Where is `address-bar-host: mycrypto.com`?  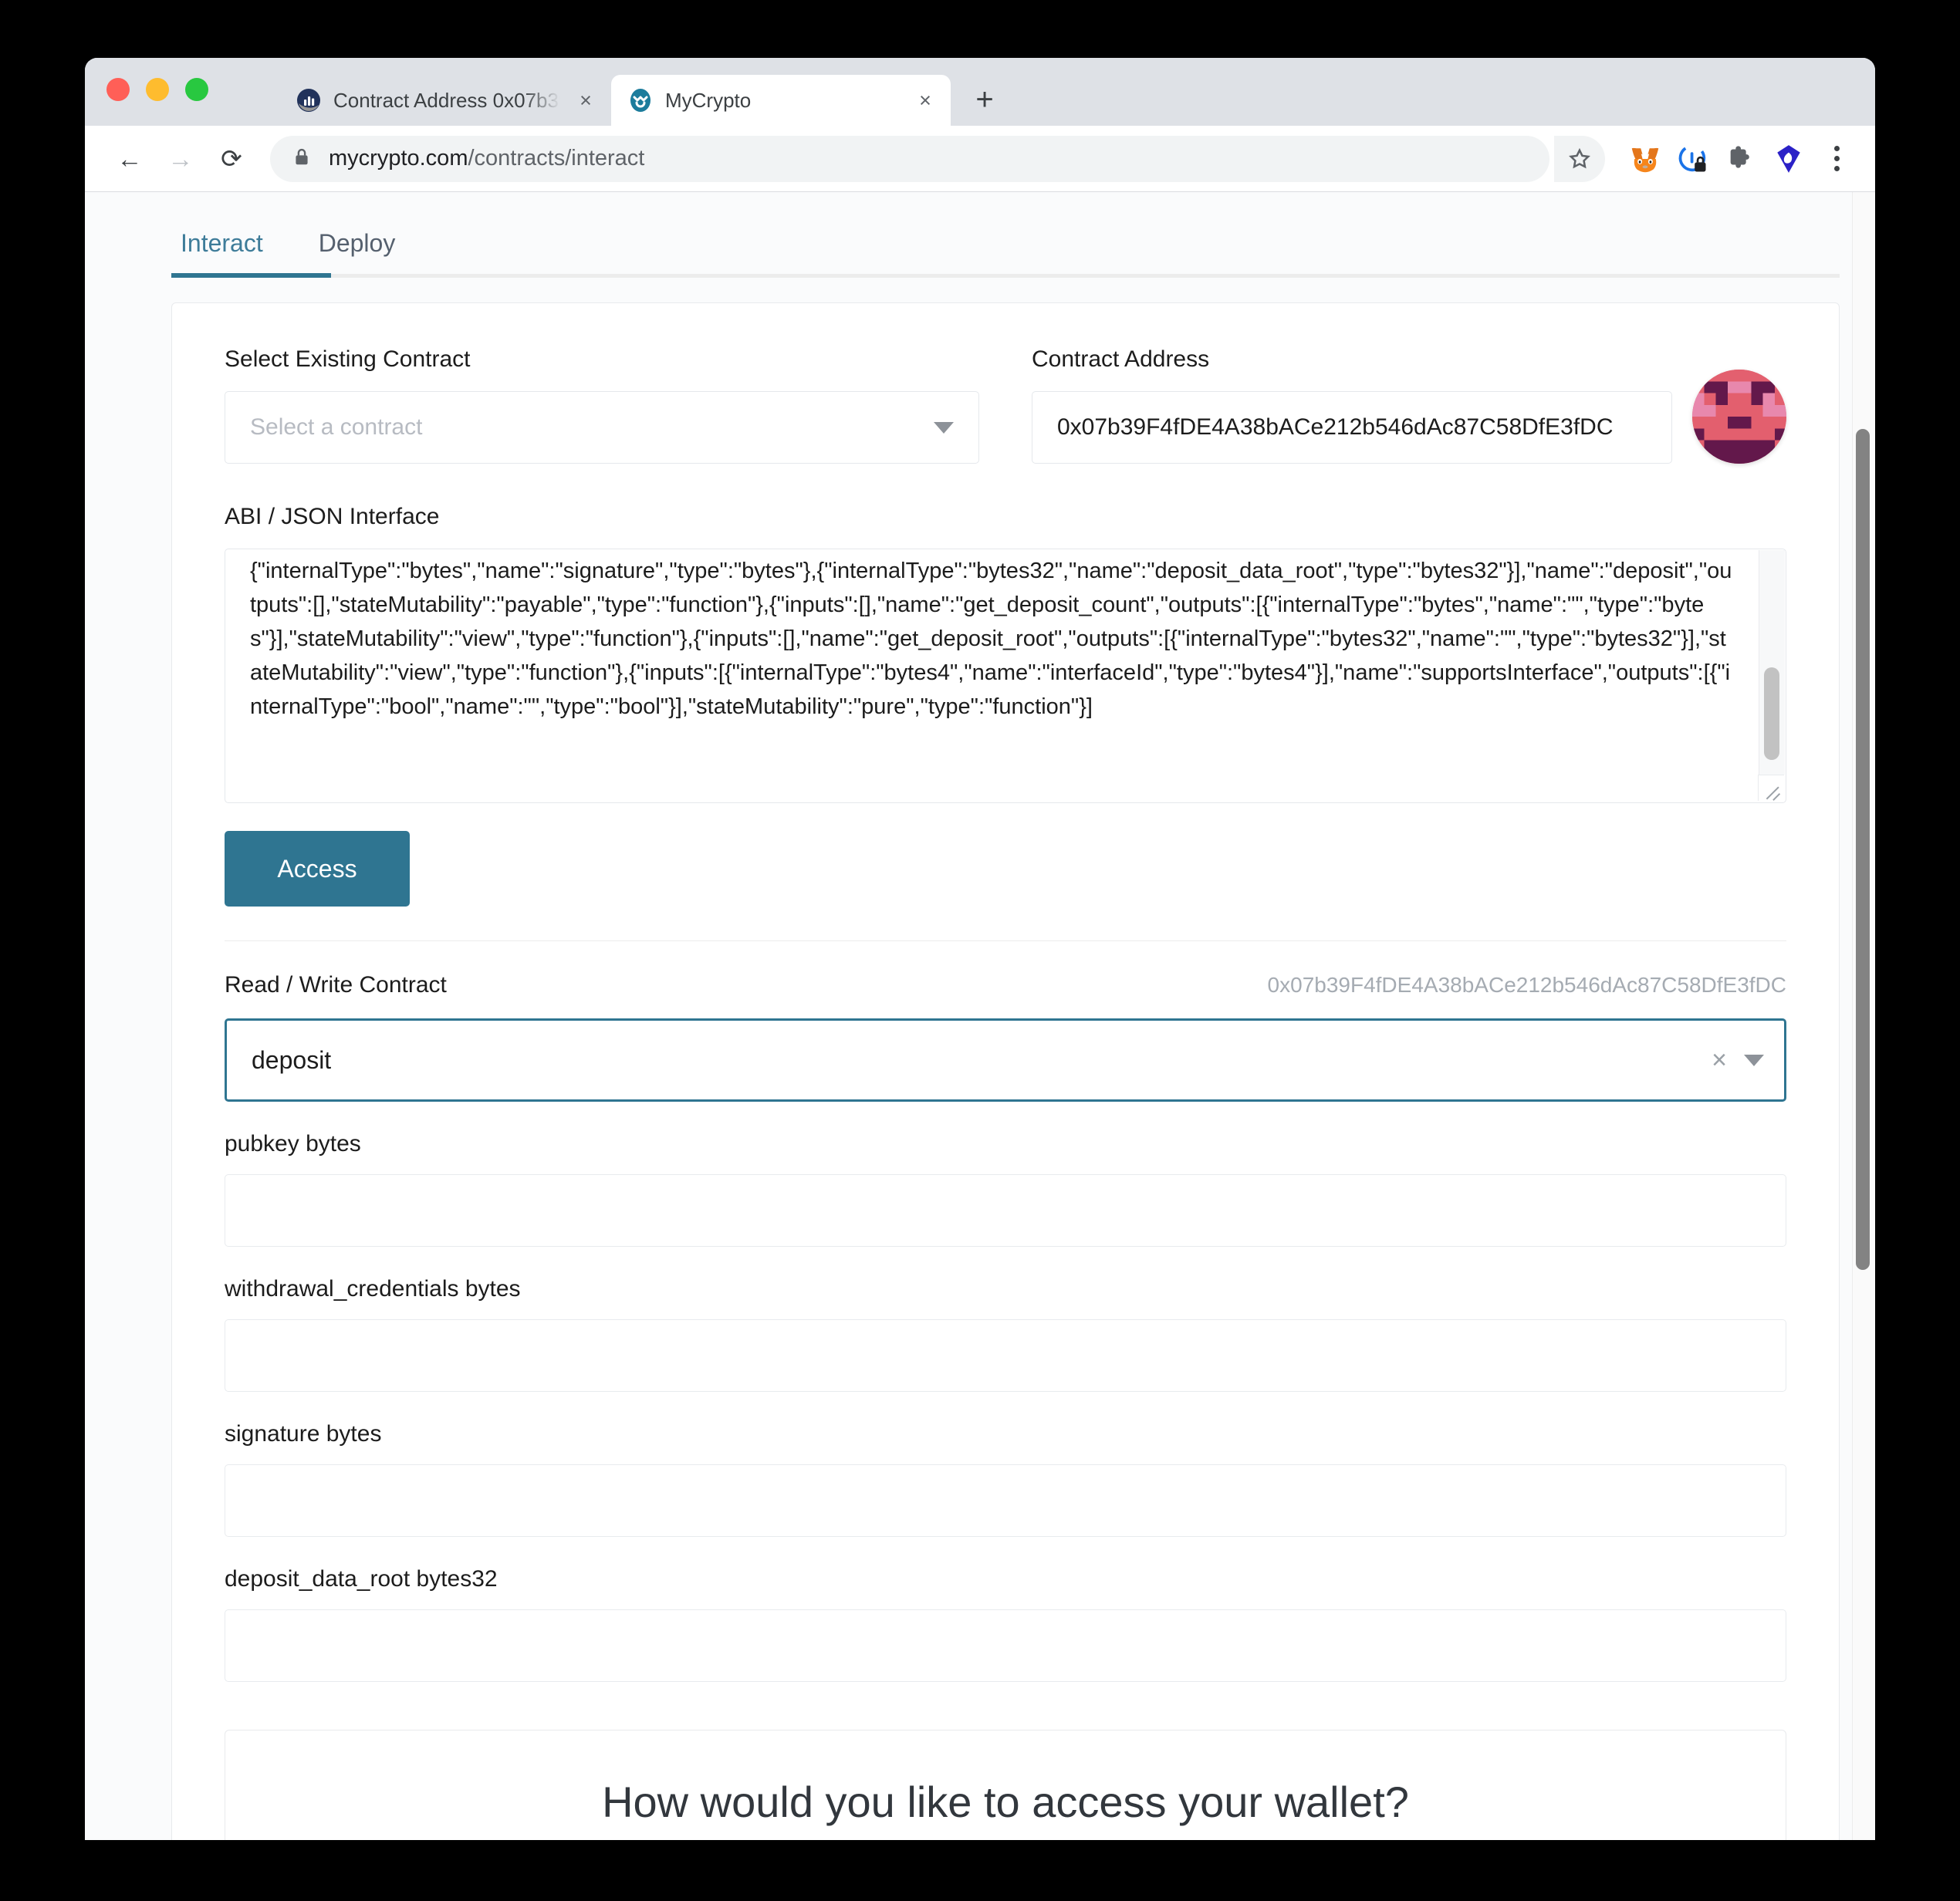
address-bar-host: mycrypto.com is located at coordinates (398, 158).